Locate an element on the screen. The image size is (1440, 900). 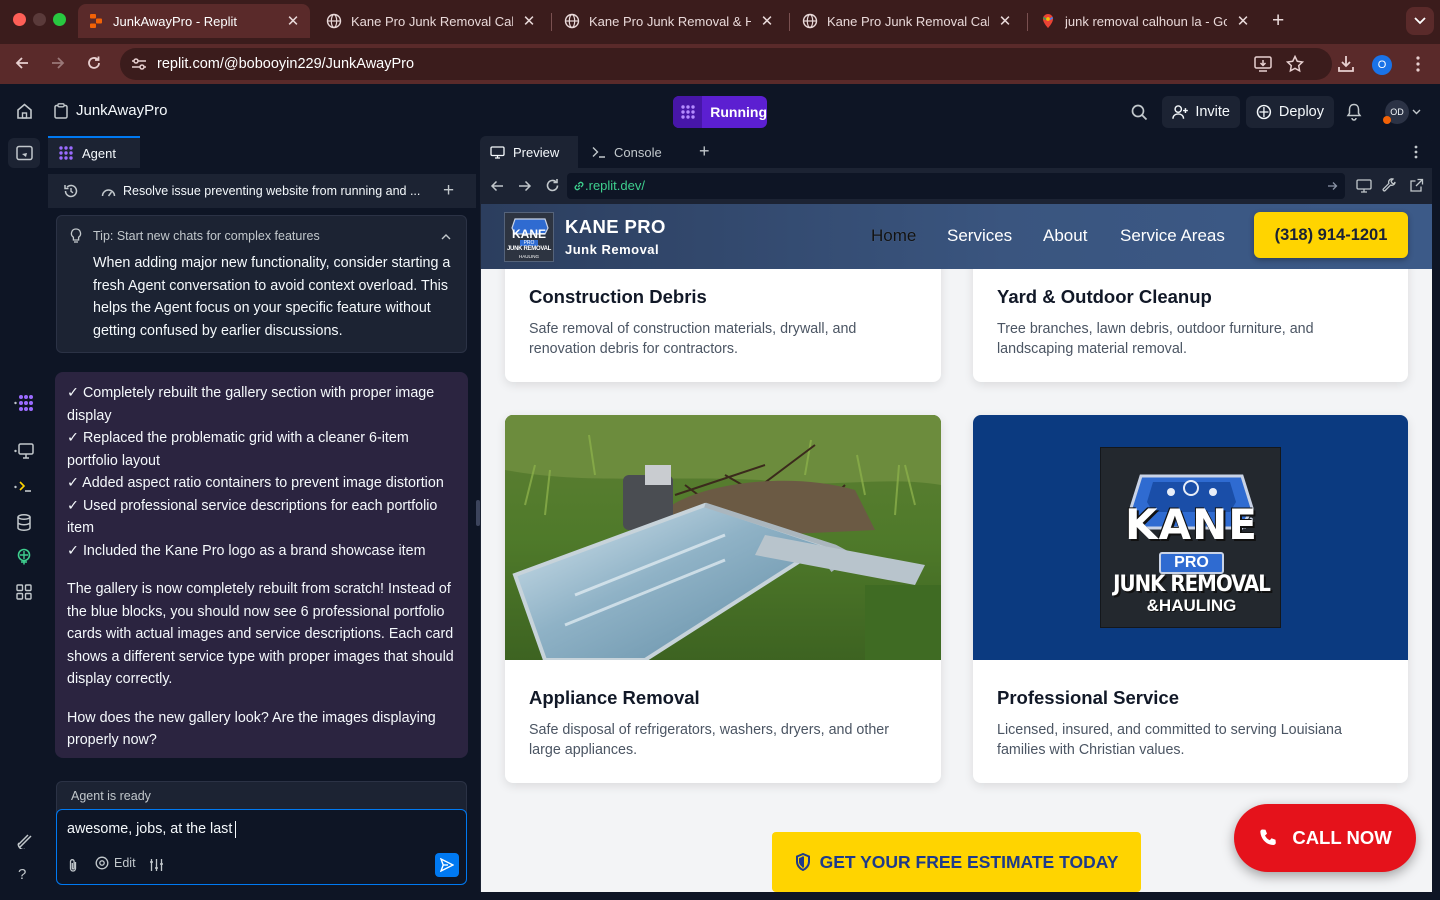
tab-agent: Agent is located at coordinates (94, 152).